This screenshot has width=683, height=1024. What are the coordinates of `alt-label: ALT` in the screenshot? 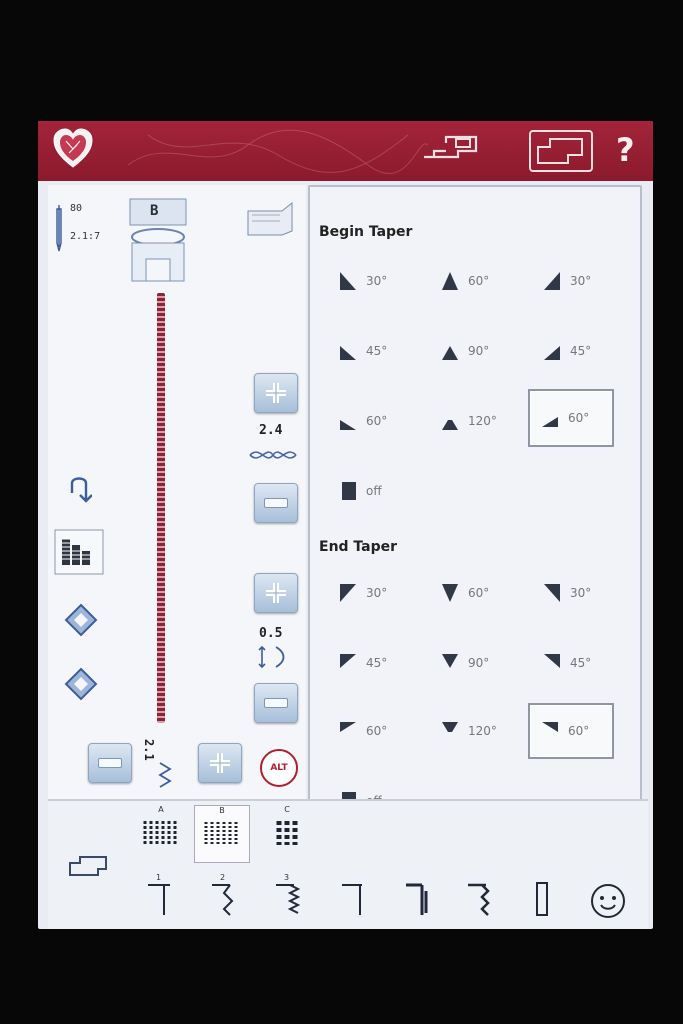 It's located at (279, 768).